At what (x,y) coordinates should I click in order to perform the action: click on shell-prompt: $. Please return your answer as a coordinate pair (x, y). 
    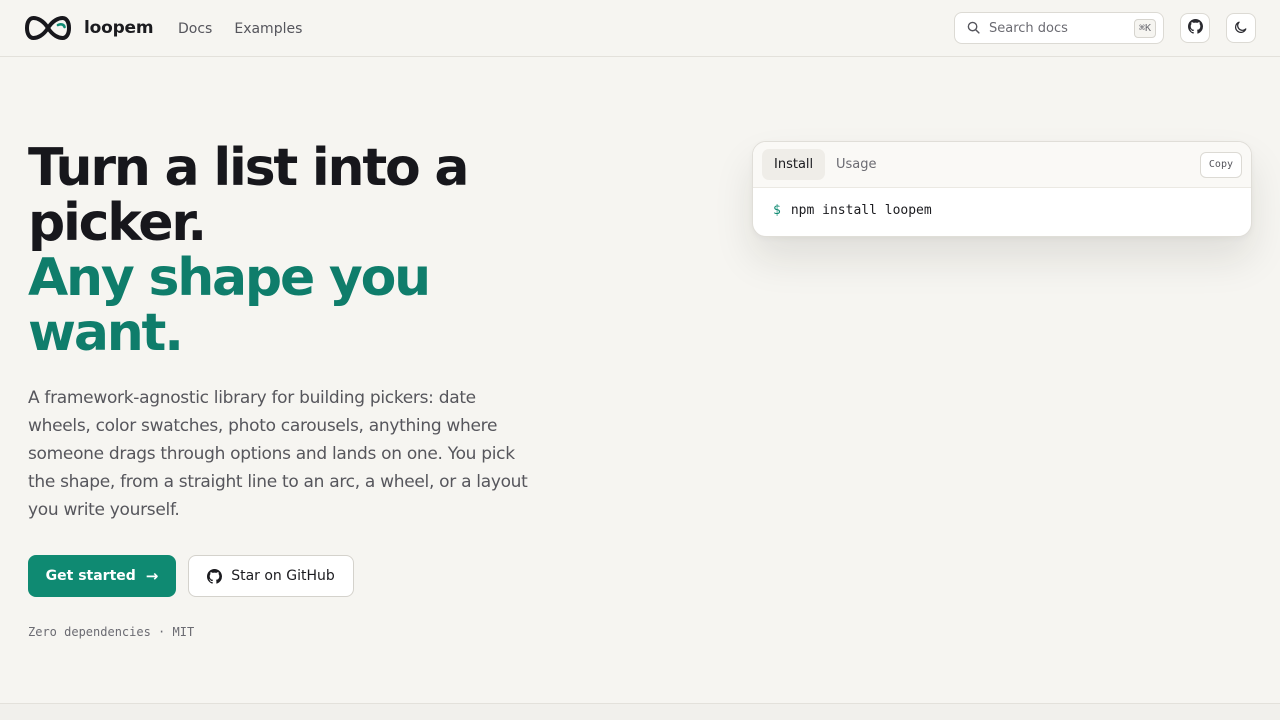
    Looking at the image, I should click on (777, 210).